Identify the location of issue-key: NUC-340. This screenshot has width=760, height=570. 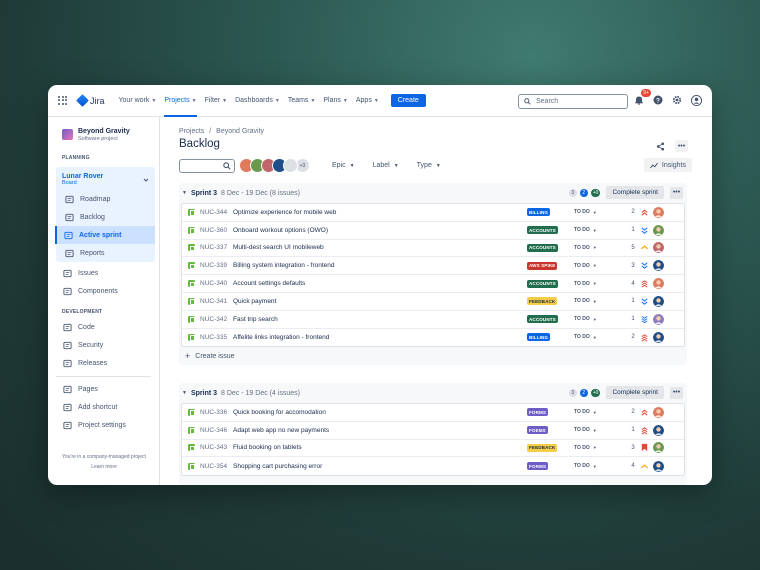
(216, 283).